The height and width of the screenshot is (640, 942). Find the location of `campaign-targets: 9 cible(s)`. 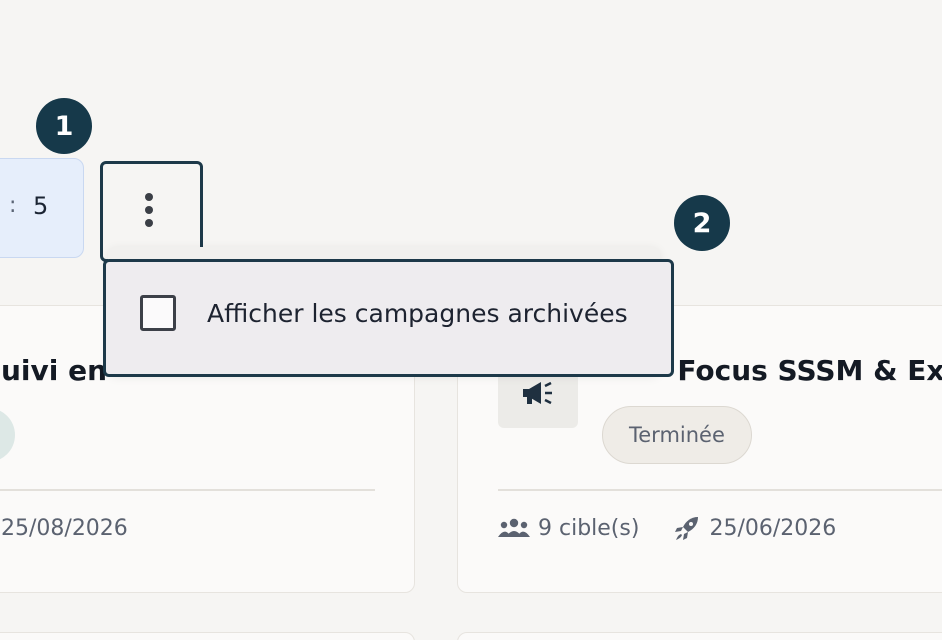

campaign-targets: 9 cible(s) is located at coordinates (589, 528).